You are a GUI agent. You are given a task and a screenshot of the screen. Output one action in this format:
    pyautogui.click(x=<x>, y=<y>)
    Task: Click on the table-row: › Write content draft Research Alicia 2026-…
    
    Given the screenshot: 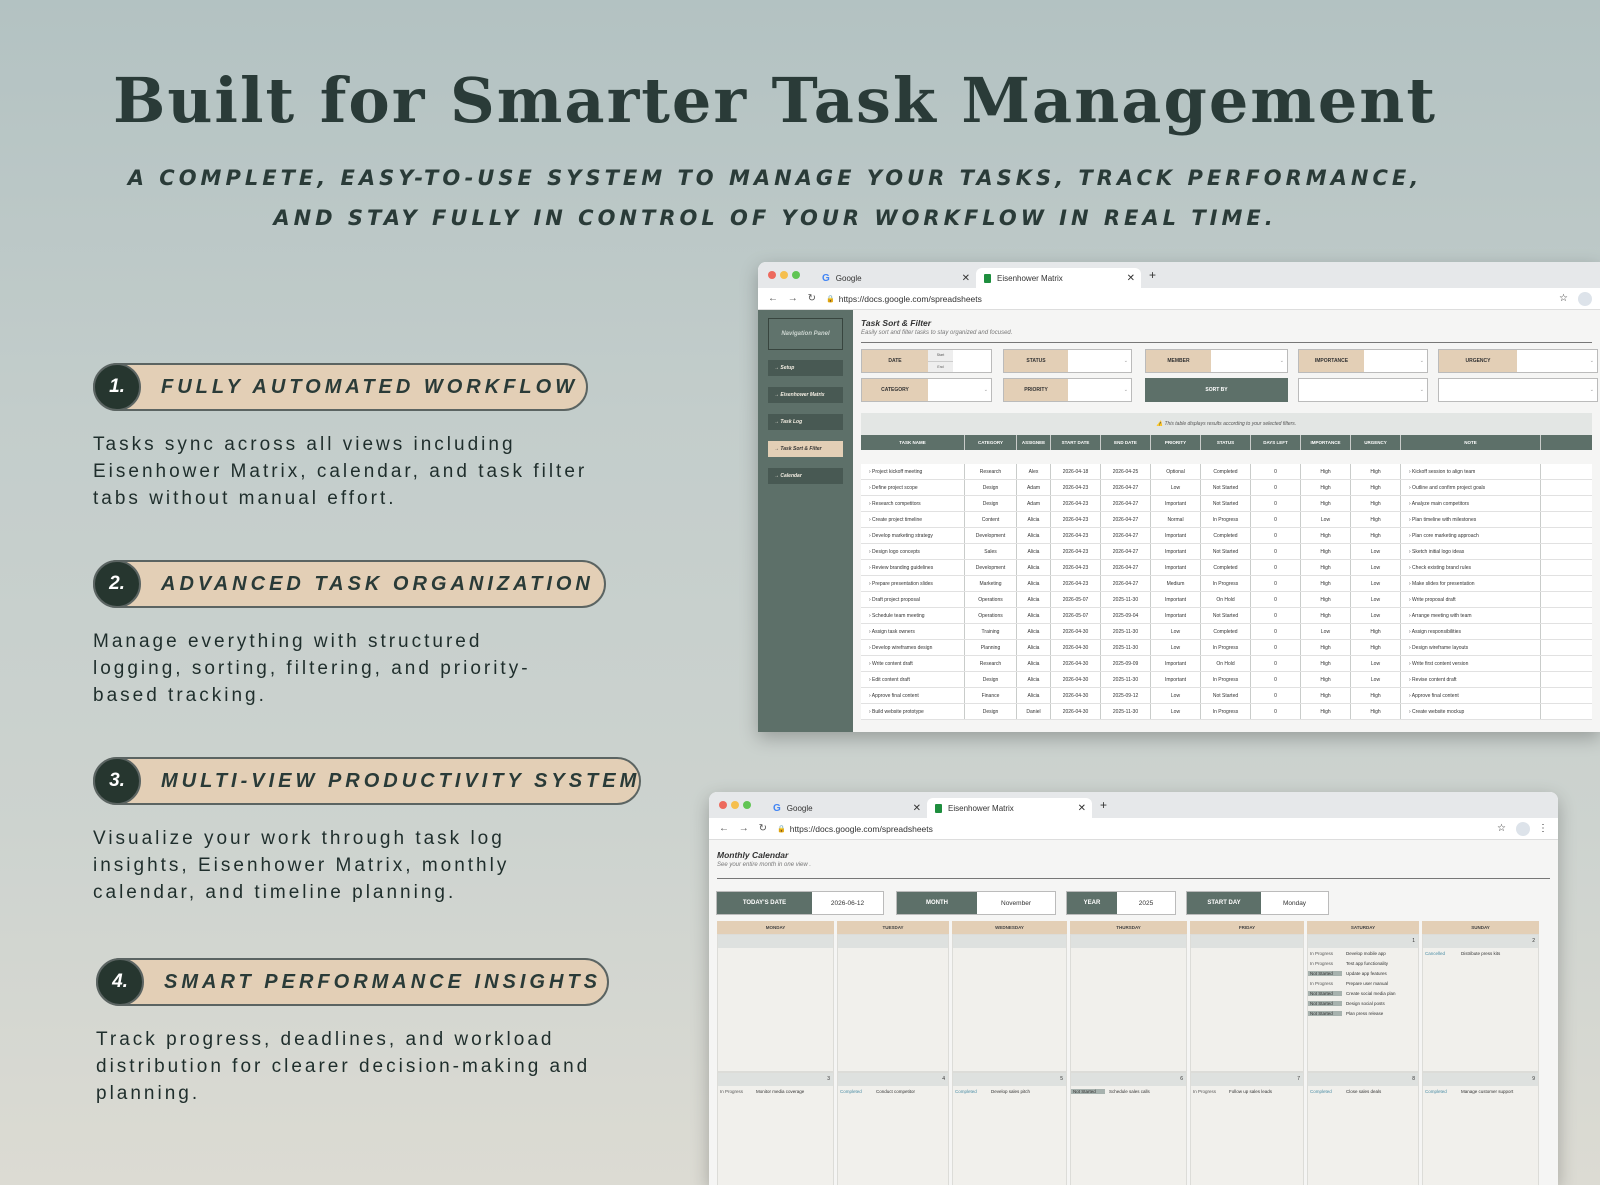 What is the action you would take?
    pyautogui.click(x=1226, y=664)
    